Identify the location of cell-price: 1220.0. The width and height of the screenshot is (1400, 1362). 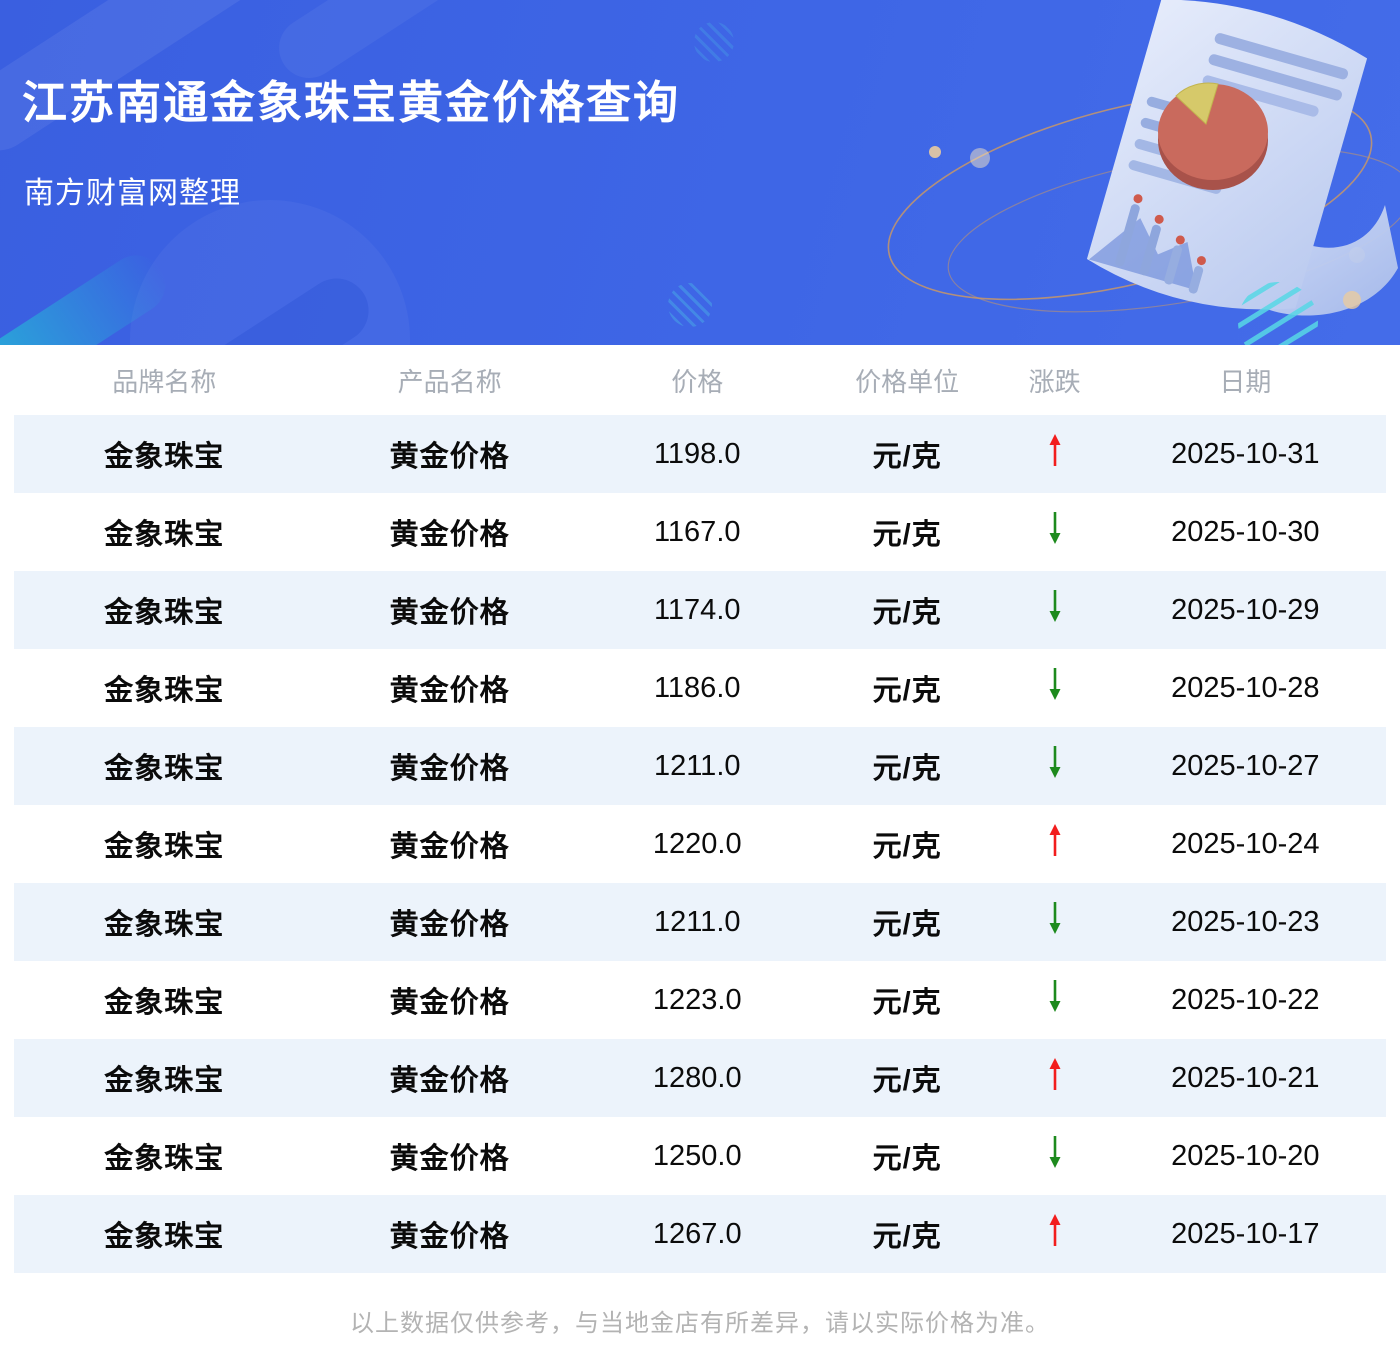
(697, 843).